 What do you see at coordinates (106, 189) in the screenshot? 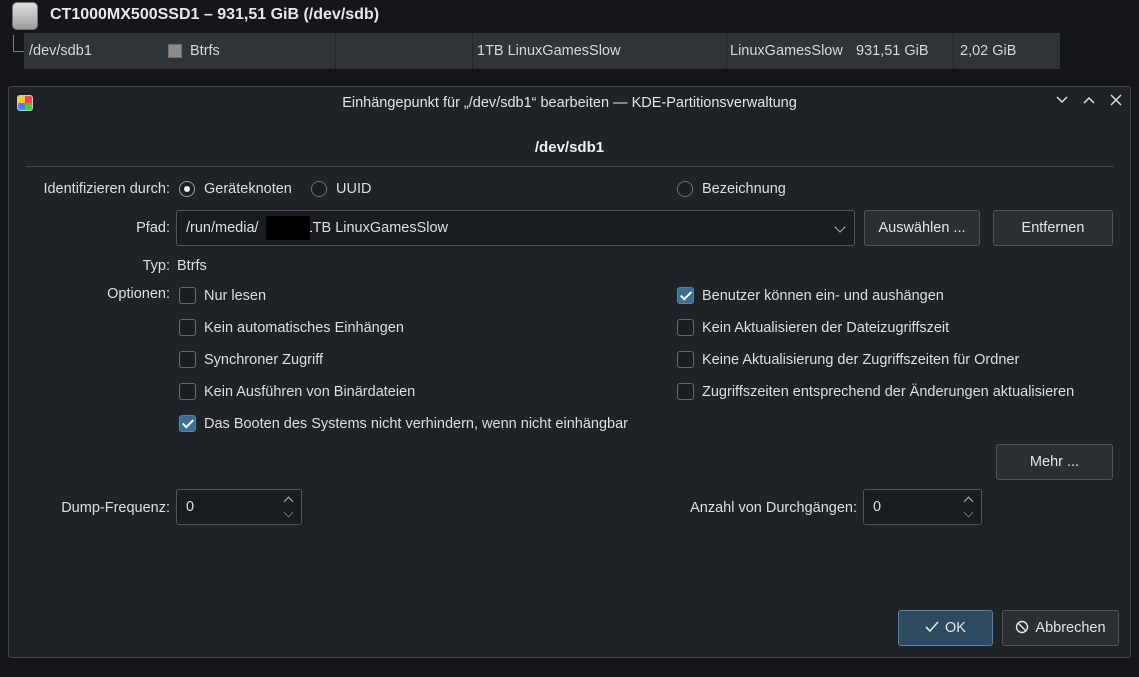
I see `identify-label: Identifizieren durch:` at bounding box center [106, 189].